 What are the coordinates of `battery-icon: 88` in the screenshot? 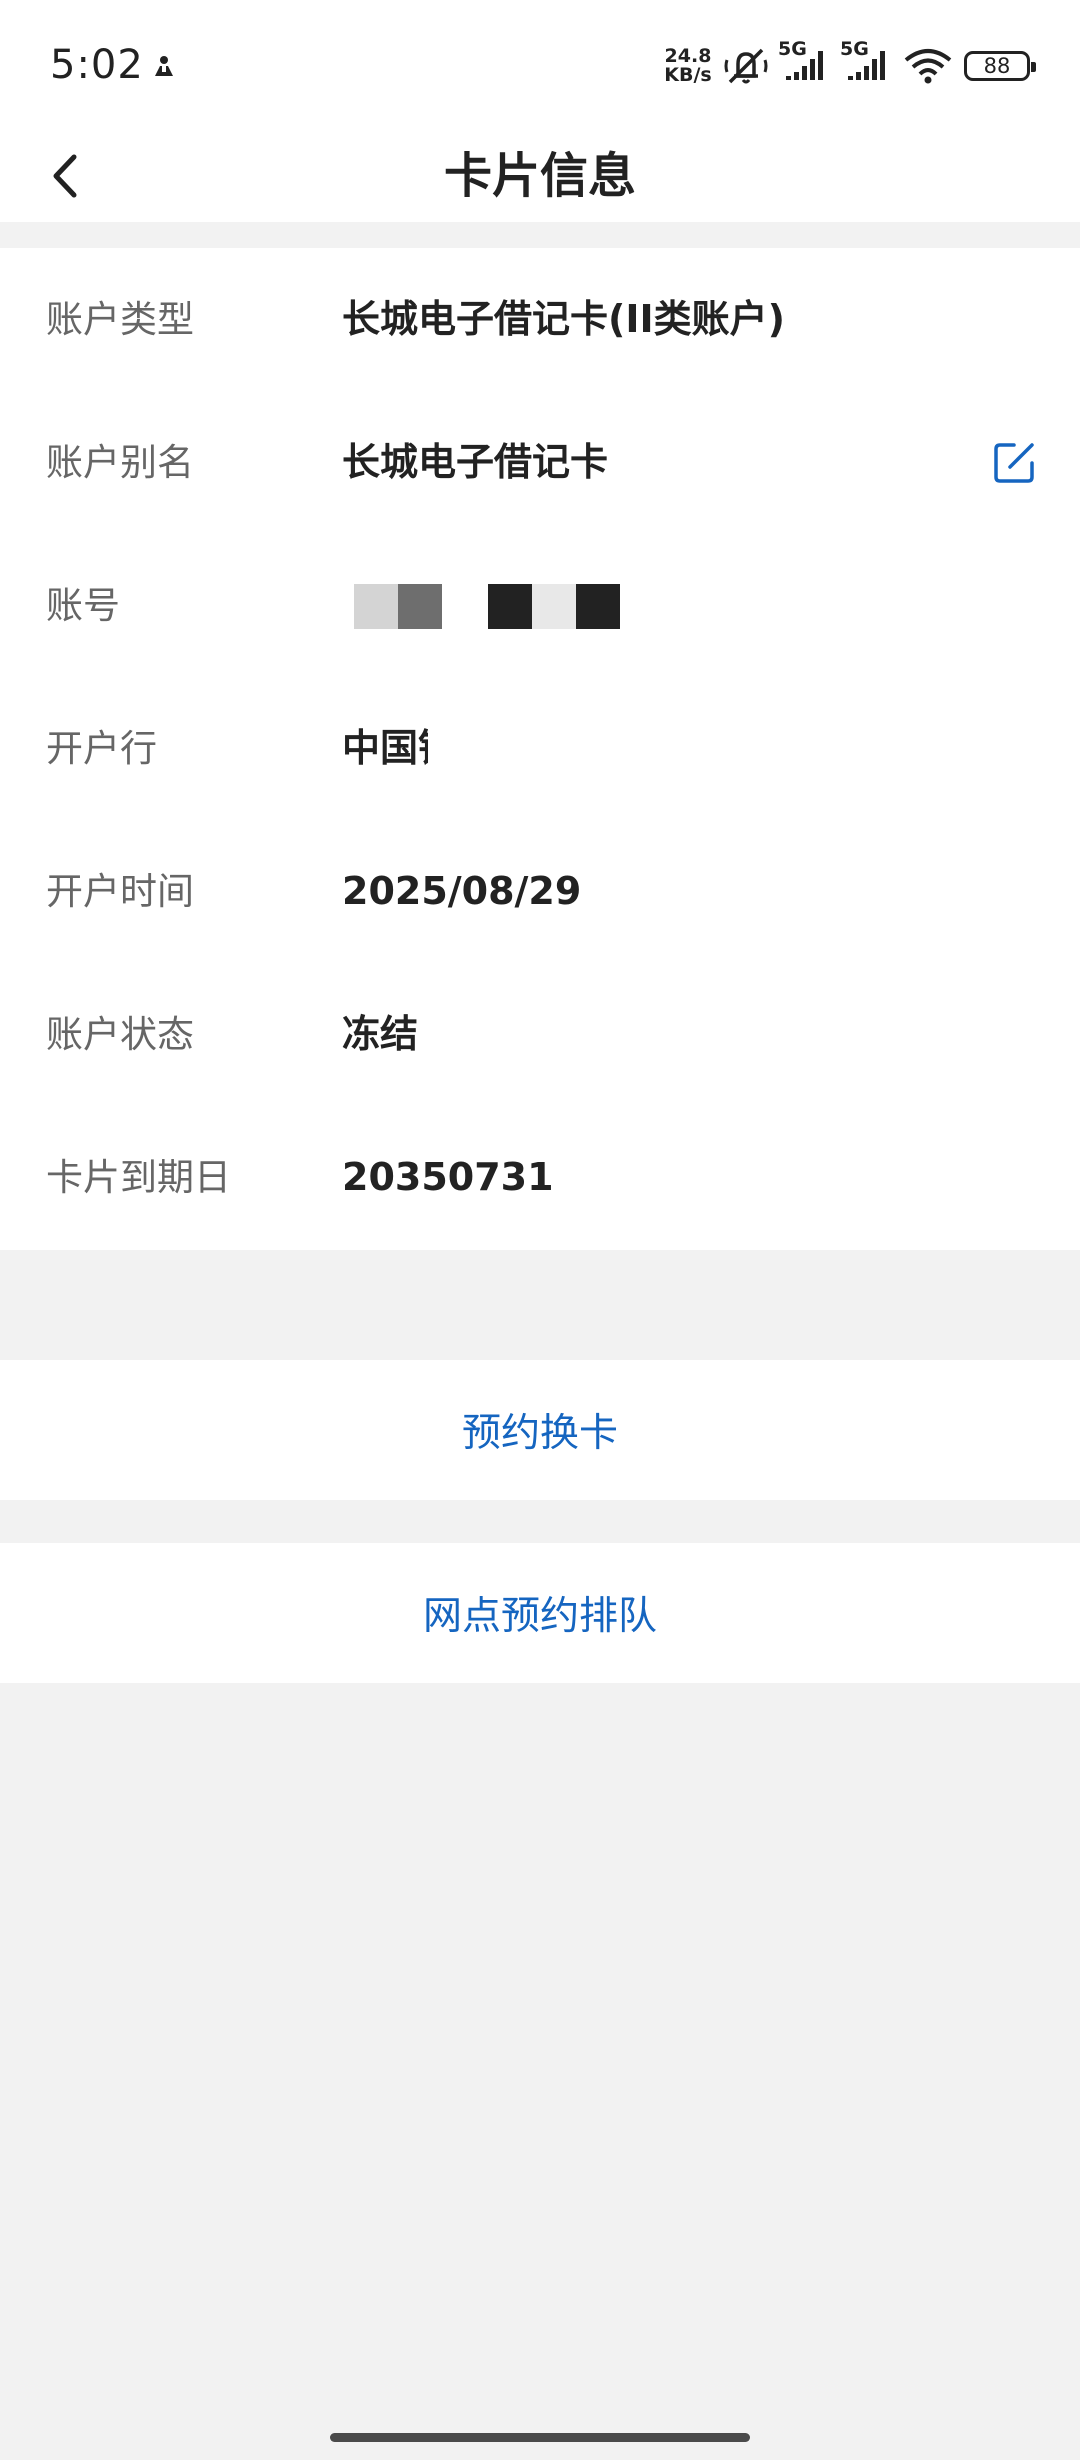 It's located at (1000, 66).